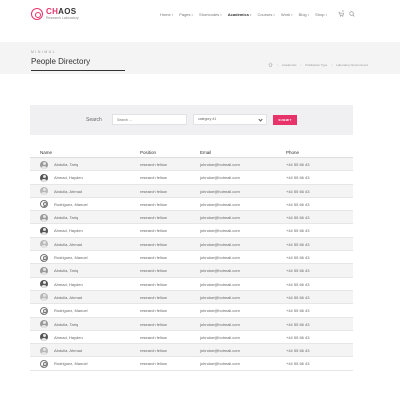 Image resolution: width=400 pixels, height=400 pixels. I want to click on nav-item-label: Blog, so click(302, 14).